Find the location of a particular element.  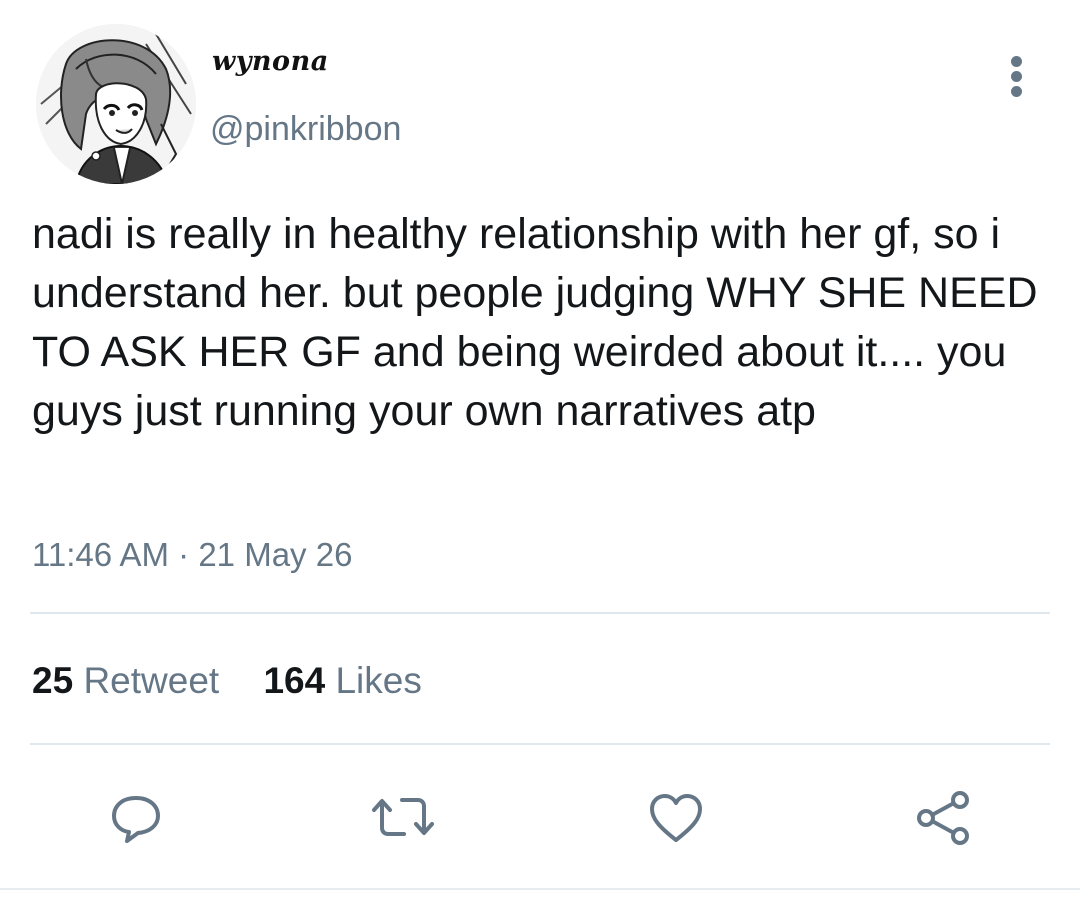

tweet-timestamp: 11:46 AM · 21 May 26 is located at coordinates (192, 555).